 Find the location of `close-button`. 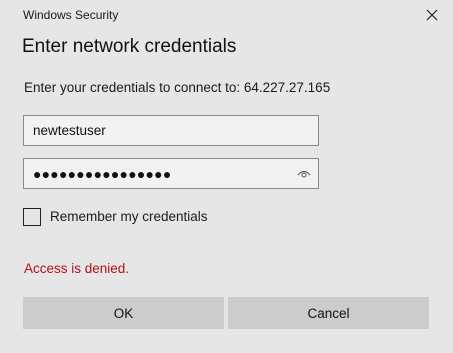

close-button is located at coordinates (432, 15).